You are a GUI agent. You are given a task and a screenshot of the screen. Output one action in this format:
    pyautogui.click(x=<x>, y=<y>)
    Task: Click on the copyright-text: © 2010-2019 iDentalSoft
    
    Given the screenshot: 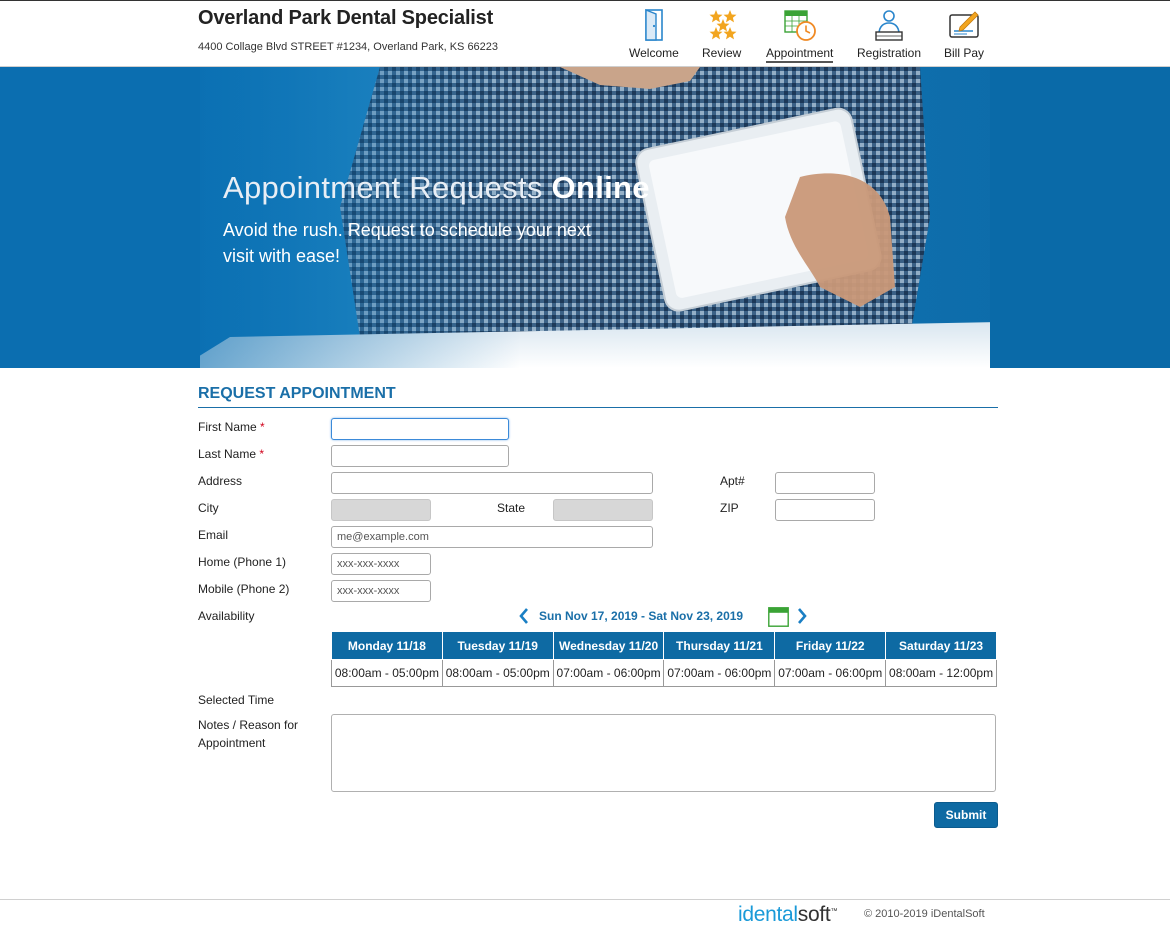 What is the action you would take?
    pyautogui.click(x=924, y=914)
    